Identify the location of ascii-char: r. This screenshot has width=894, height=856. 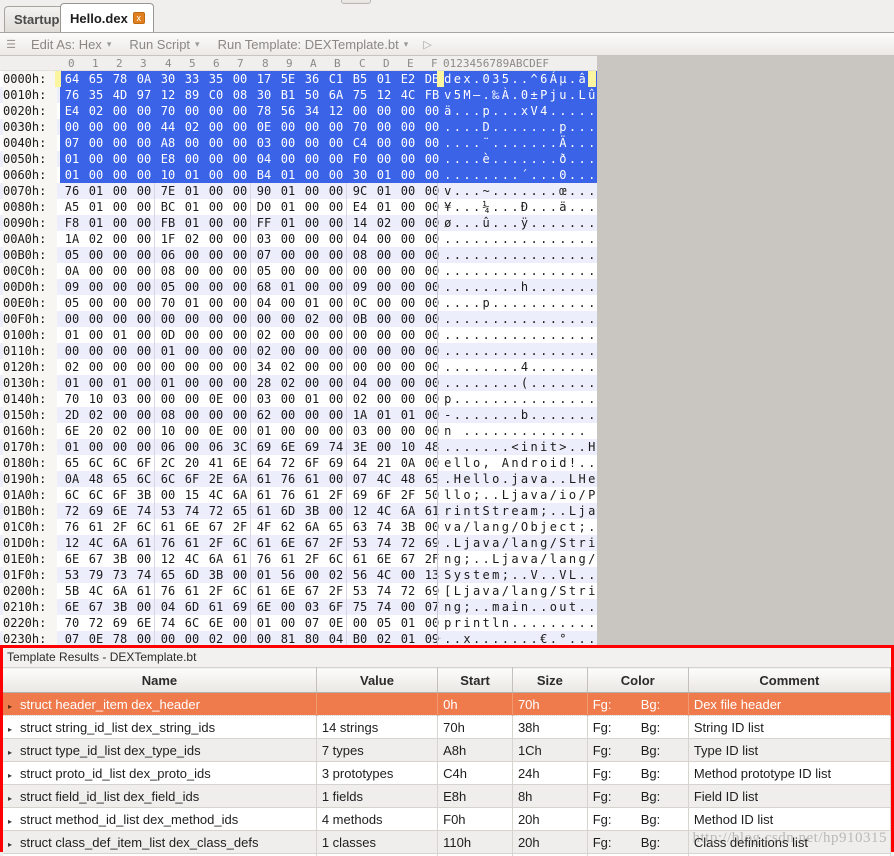
(458, 623).